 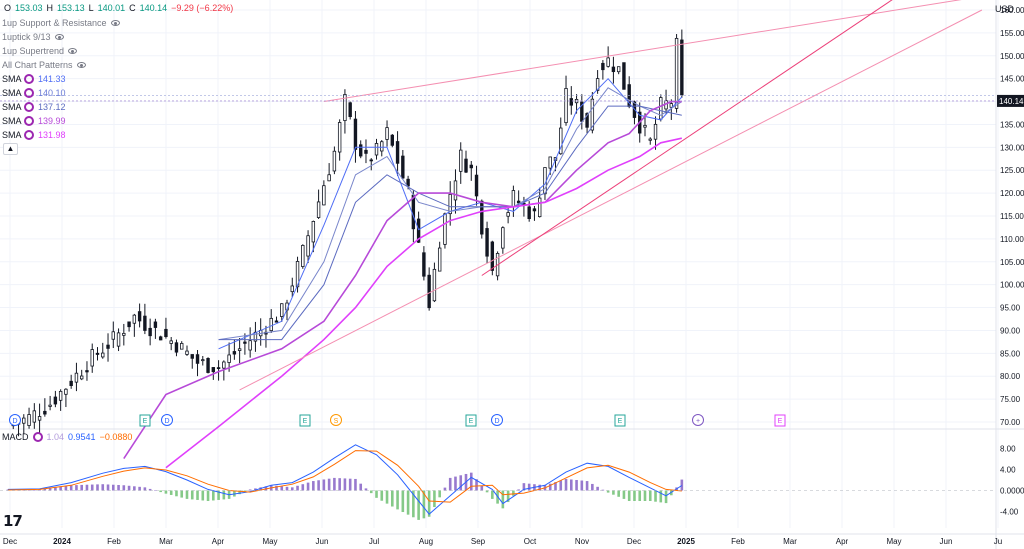 I want to click on indicator-uptick: 1uptick 9/13, so click(x=33, y=36).